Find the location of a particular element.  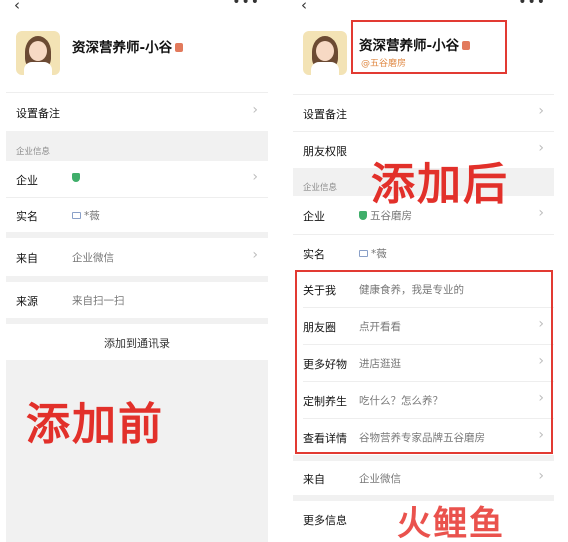

highlight-box-name is located at coordinates (429, 47).